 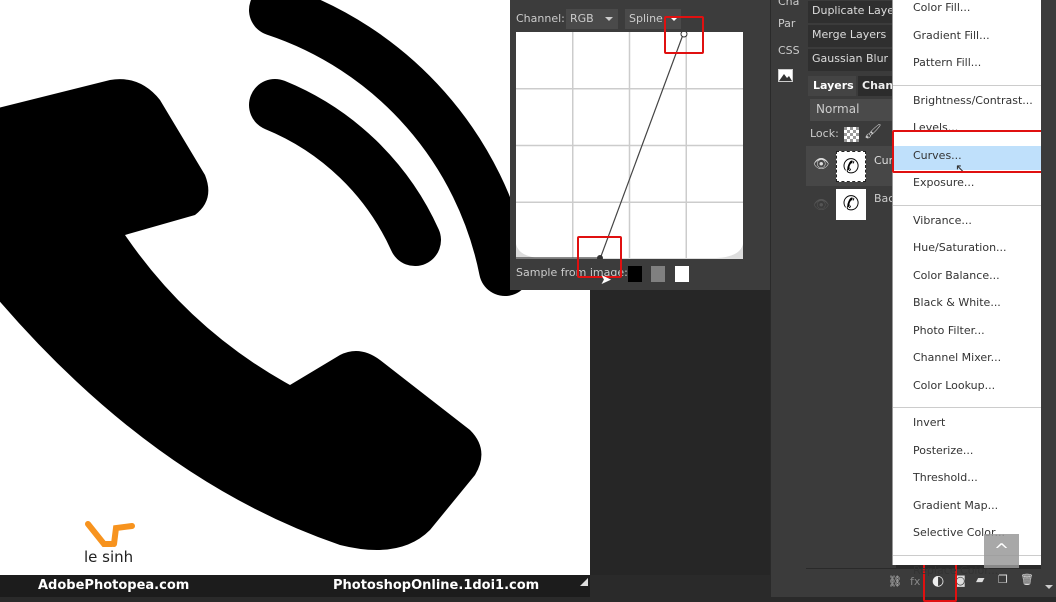 I want to click on resize-grip-icon, so click(x=584, y=582).